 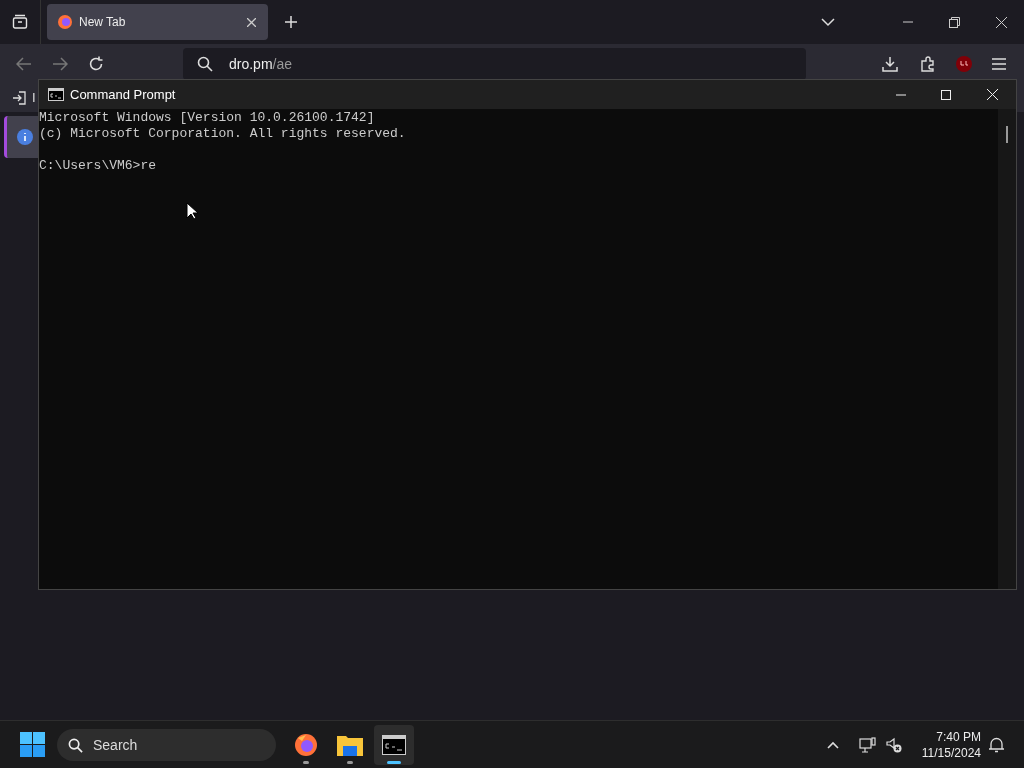 What do you see at coordinates (494, 64) in the screenshot?
I see `address-bar: dro.pm/ae` at bounding box center [494, 64].